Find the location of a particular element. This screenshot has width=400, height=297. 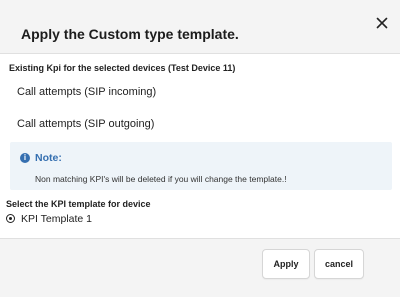

template-radio is located at coordinates (10, 218).